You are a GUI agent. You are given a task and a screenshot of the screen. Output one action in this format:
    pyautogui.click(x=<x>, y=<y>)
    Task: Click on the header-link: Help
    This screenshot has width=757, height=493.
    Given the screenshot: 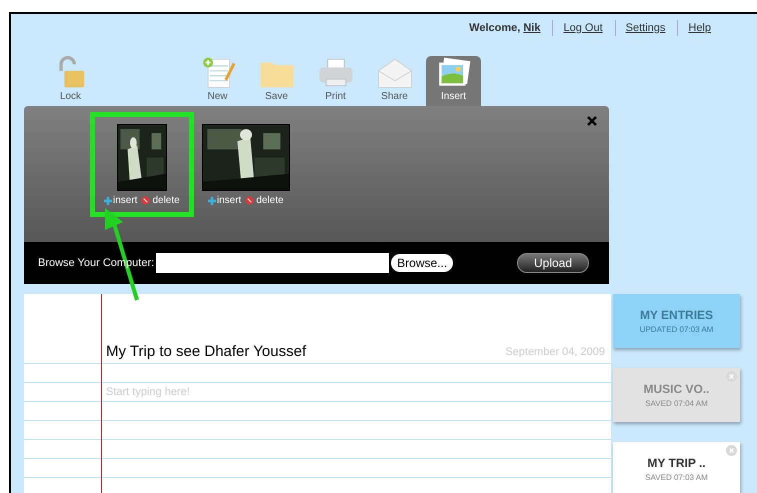 What is the action you would take?
    pyautogui.click(x=694, y=28)
    